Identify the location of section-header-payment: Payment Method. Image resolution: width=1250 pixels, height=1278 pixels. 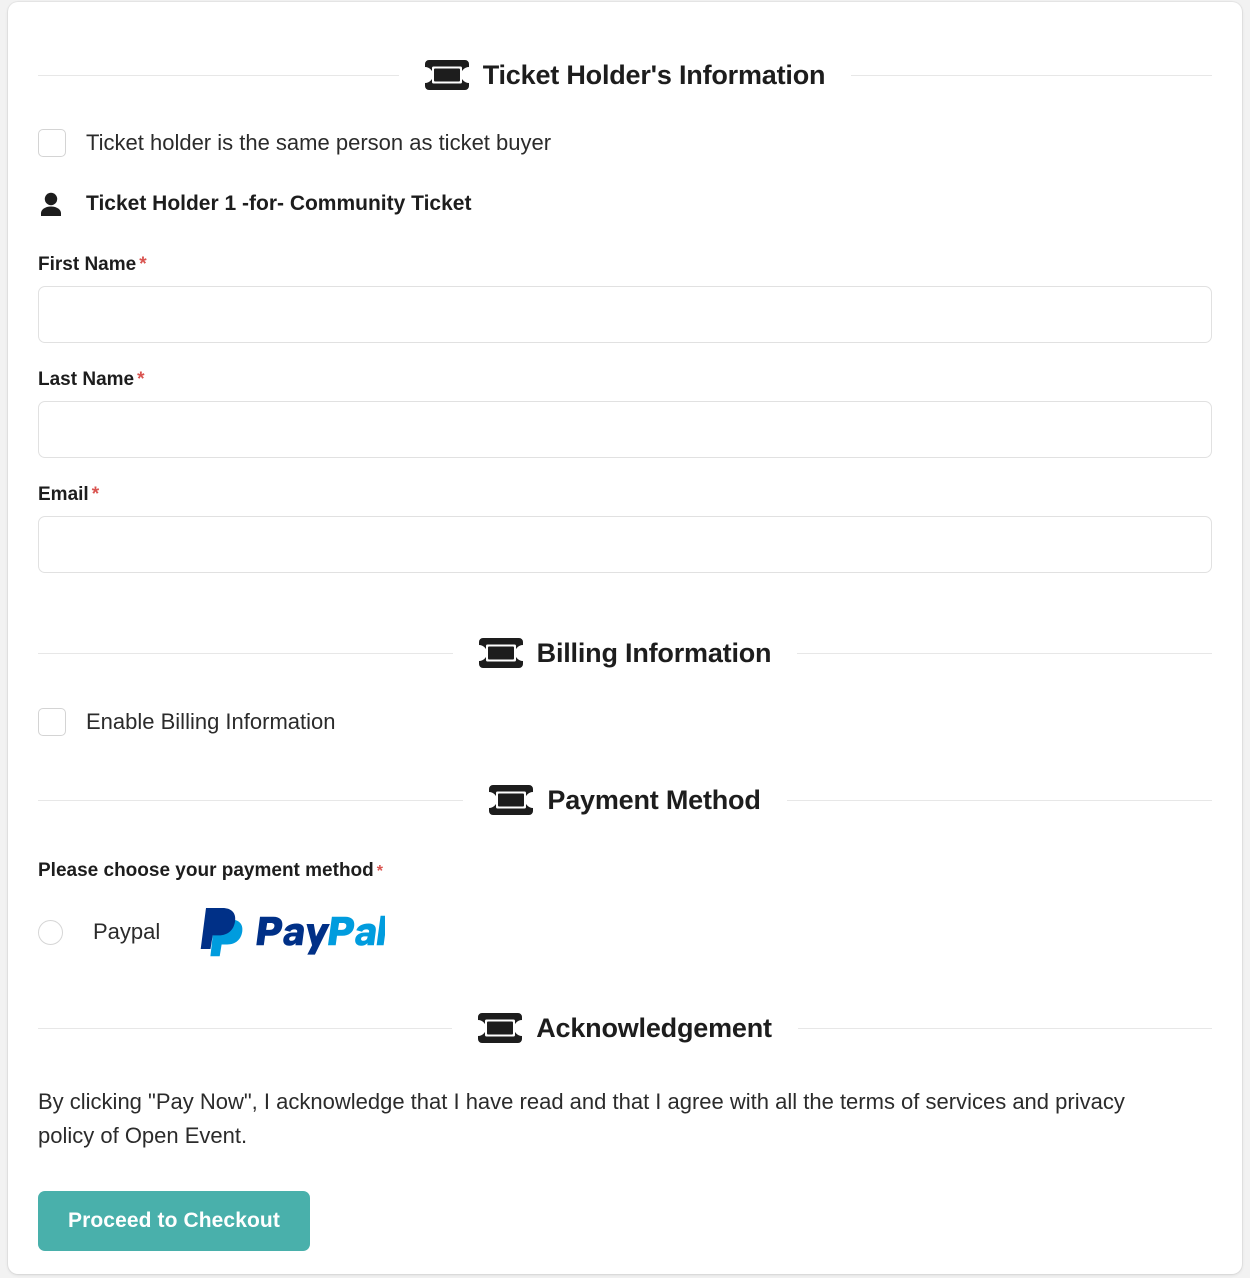
(625, 799).